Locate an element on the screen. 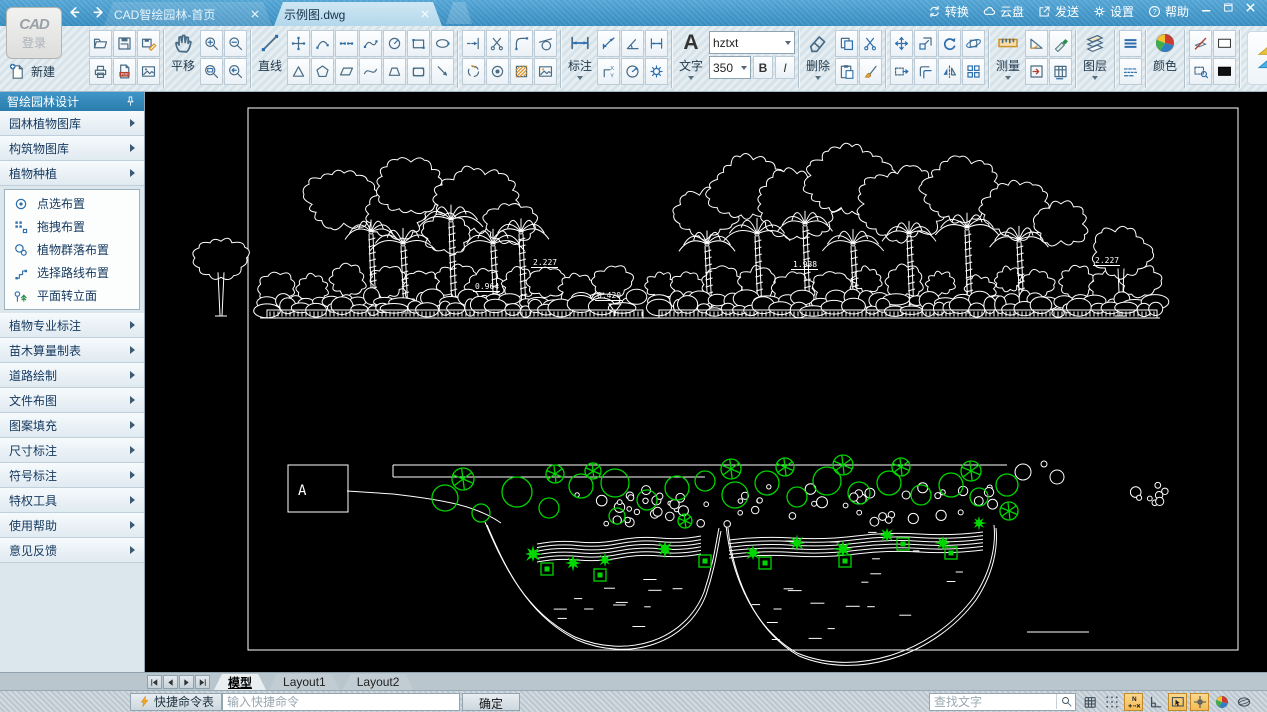  ellipse-tool-button is located at coordinates (442, 43).